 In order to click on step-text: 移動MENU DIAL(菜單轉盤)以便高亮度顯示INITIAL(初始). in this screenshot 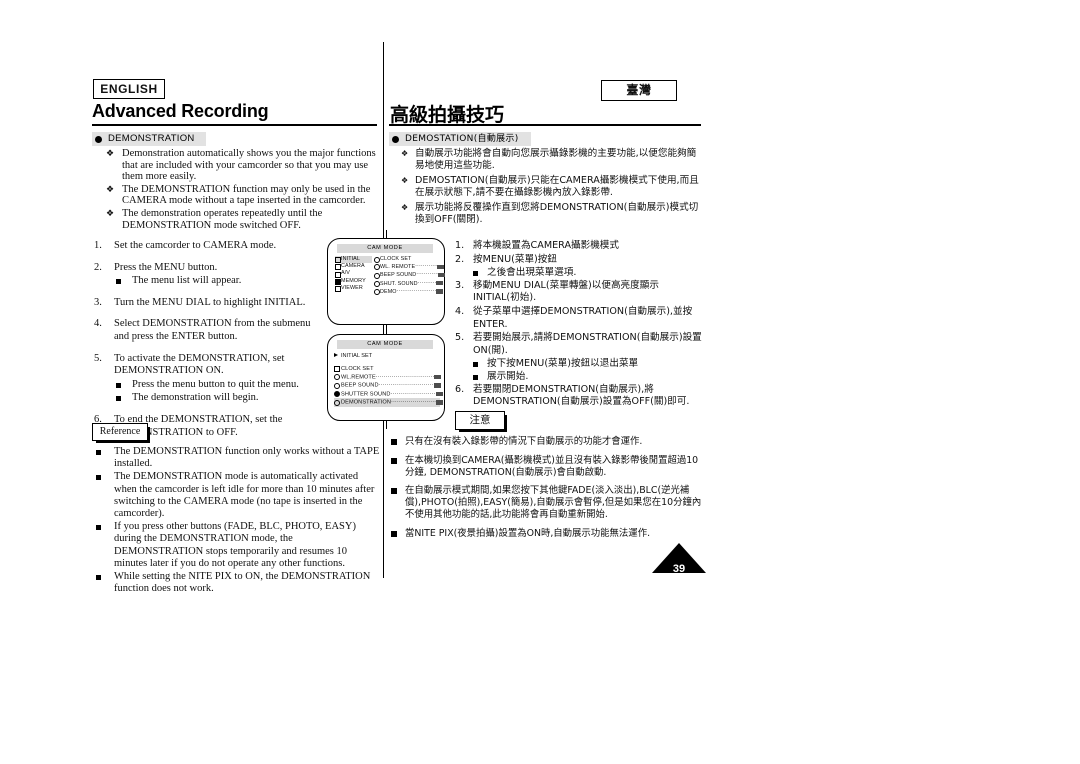, I will do `click(566, 291)`.